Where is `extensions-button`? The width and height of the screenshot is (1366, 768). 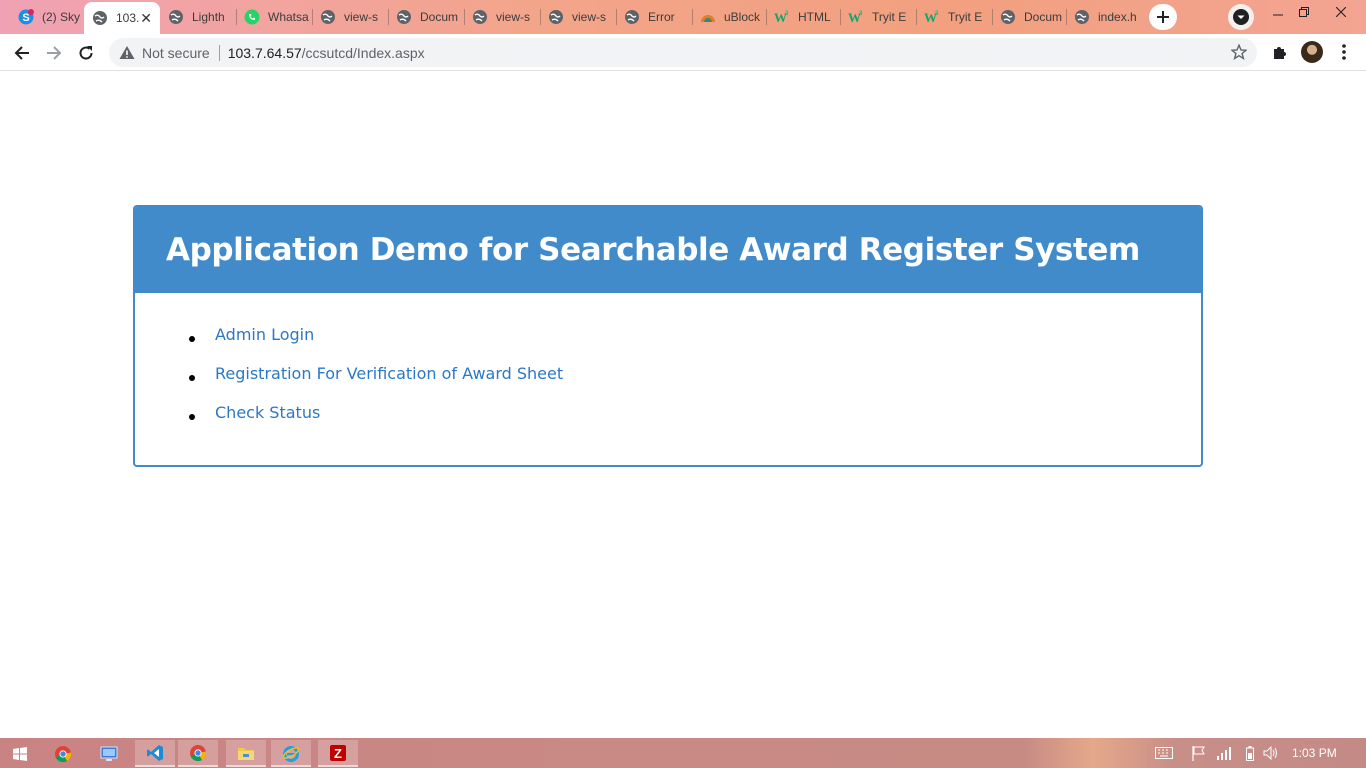
extensions-button is located at coordinates (1280, 52).